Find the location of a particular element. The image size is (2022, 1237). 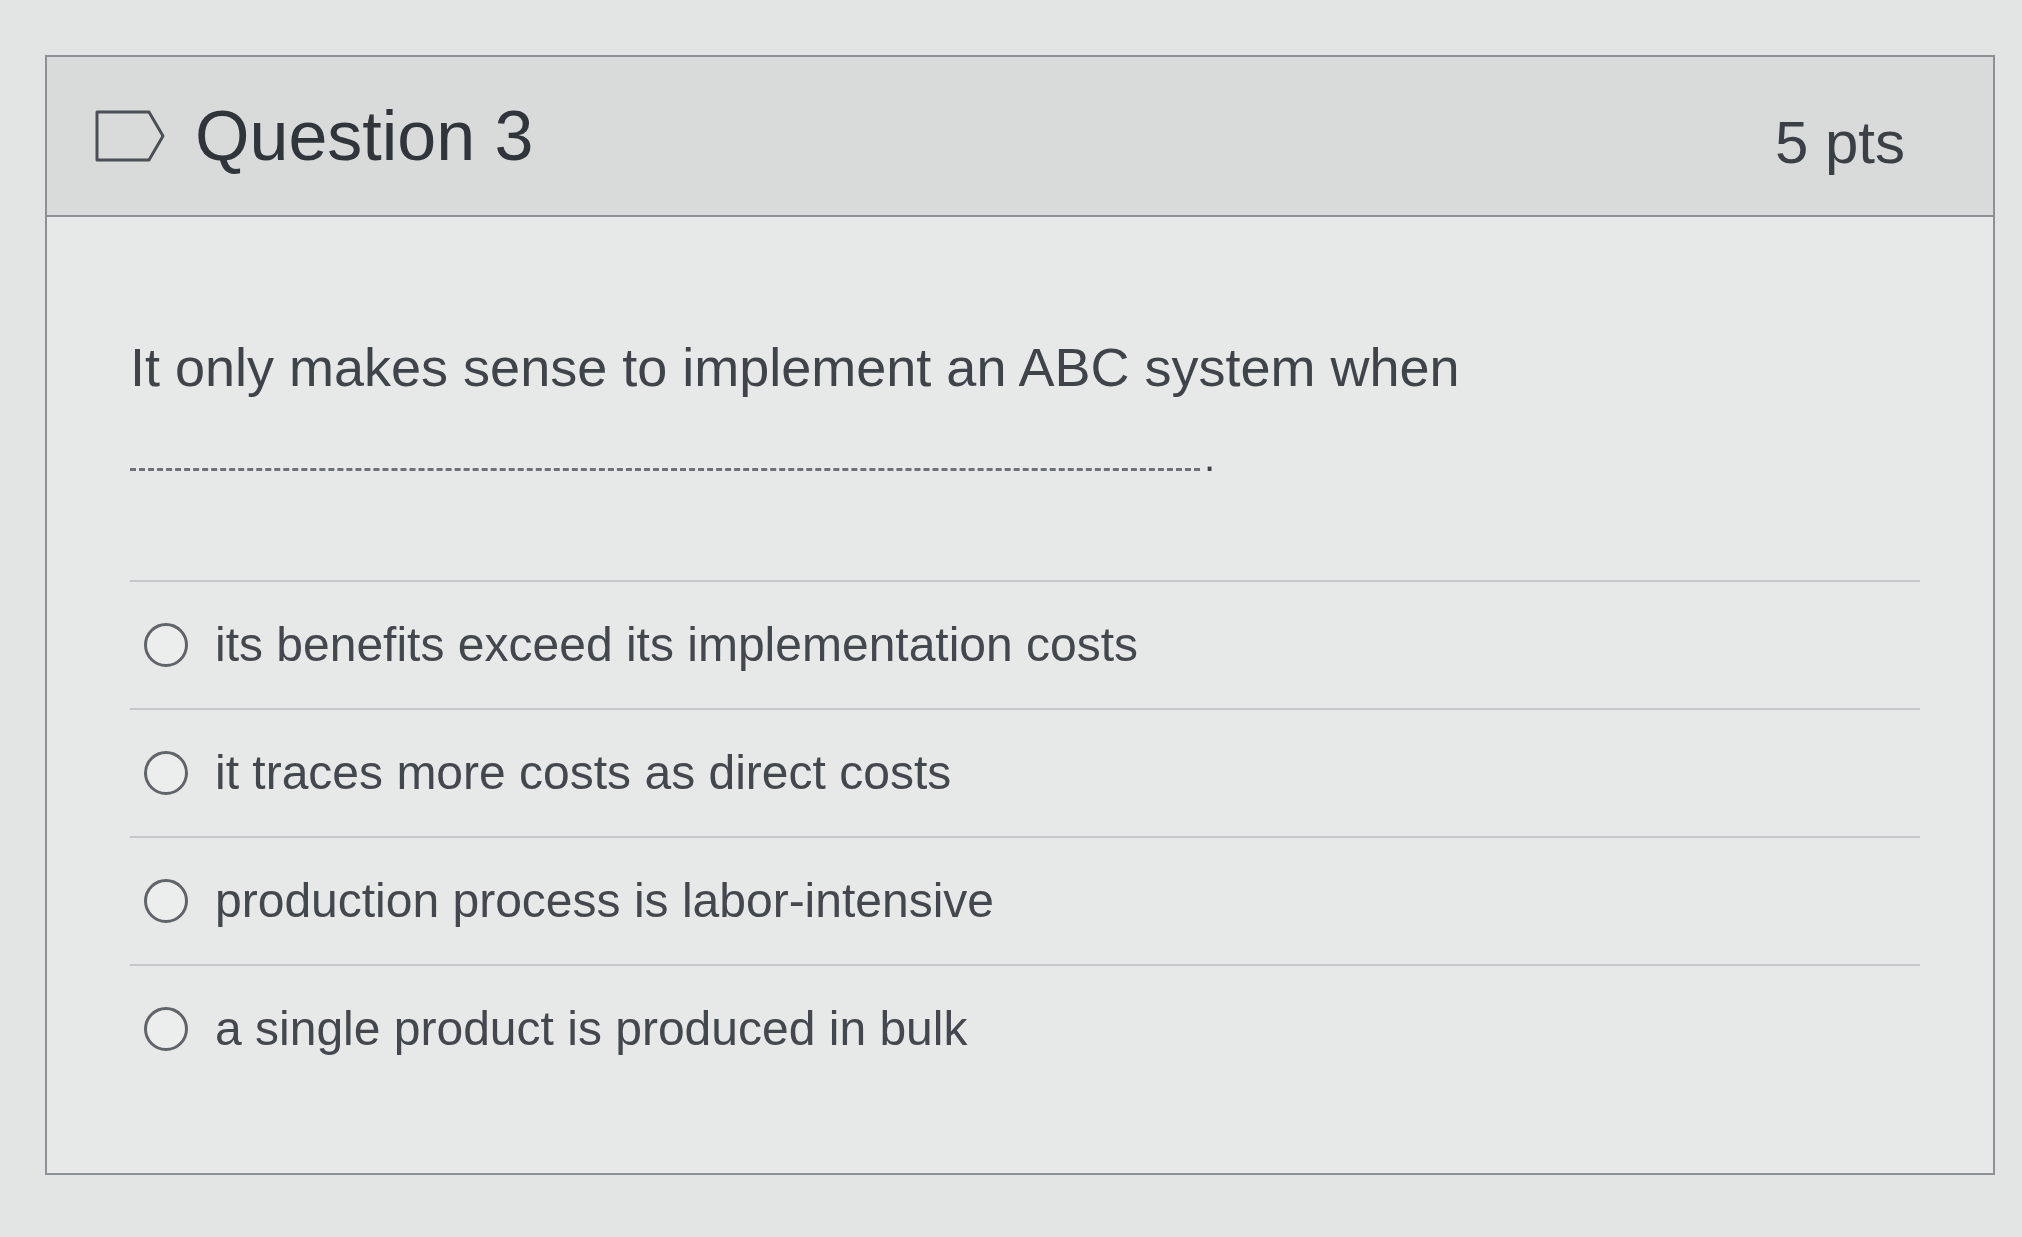

answer-option: a single product is produced in bulk is located at coordinates (591, 1029).